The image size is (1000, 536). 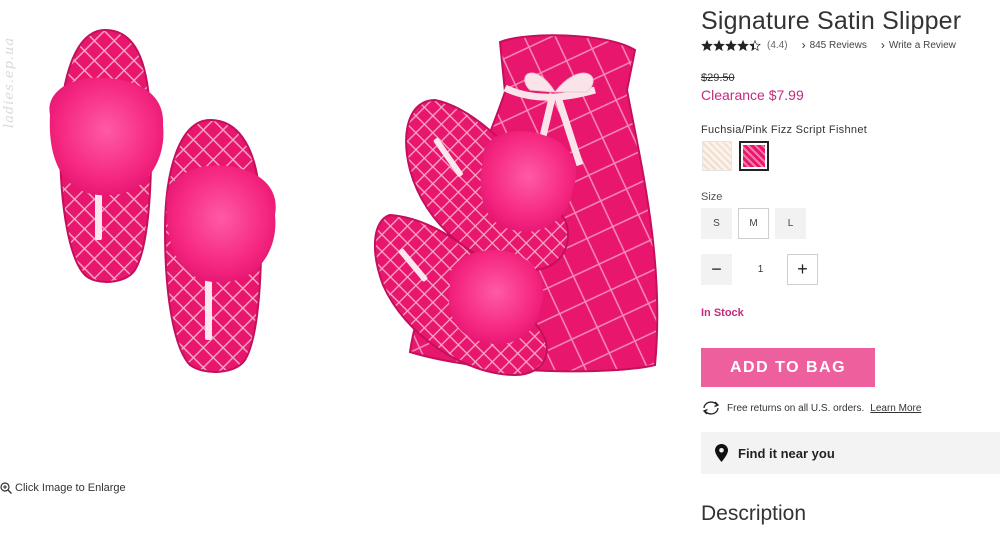 I want to click on stock-status: In Stock, so click(x=722, y=313).